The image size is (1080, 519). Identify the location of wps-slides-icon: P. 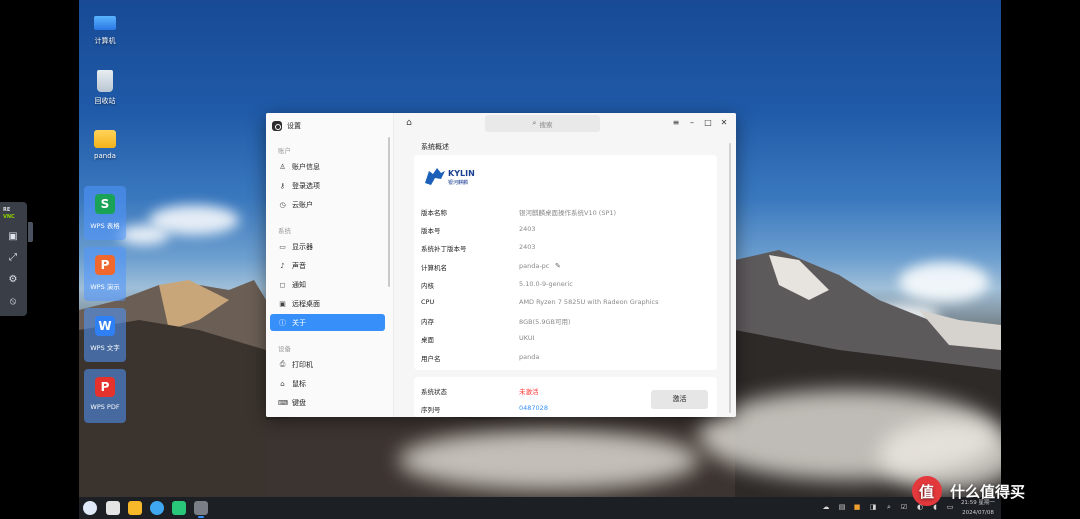
(105, 265).